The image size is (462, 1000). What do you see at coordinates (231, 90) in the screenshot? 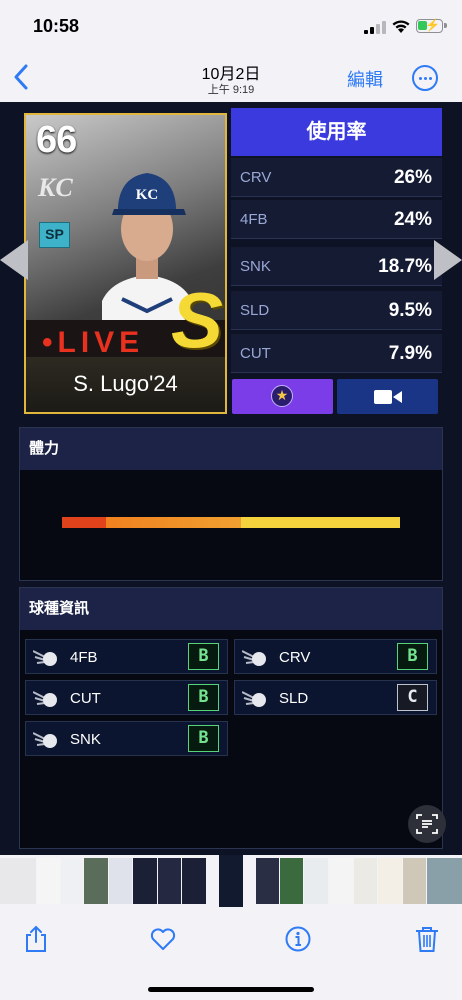
I see `photo-time: 上午 9:19` at bounding box center [231, 90].